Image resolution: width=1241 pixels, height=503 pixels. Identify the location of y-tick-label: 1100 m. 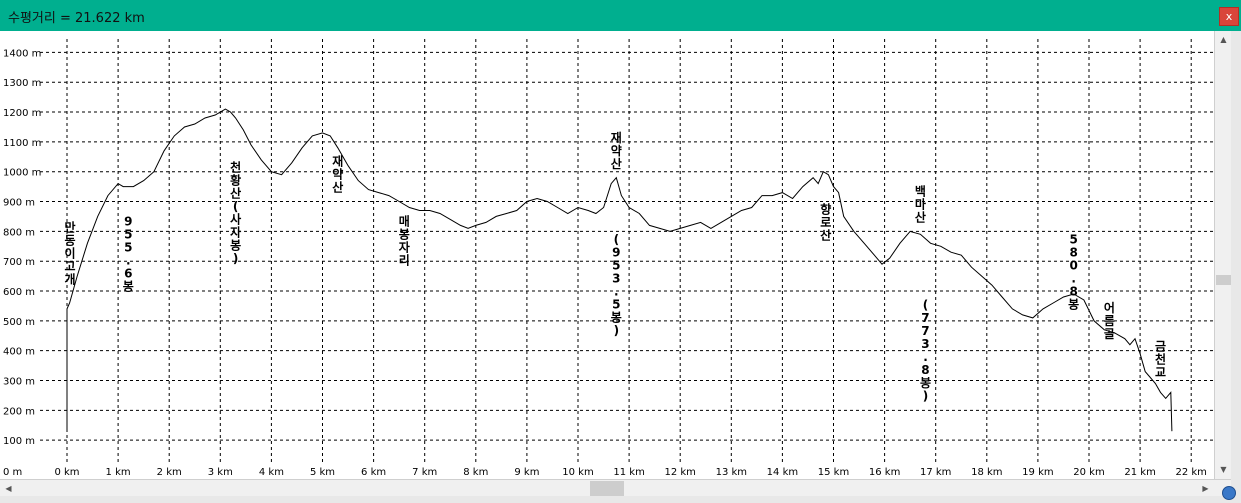
(22, 143).